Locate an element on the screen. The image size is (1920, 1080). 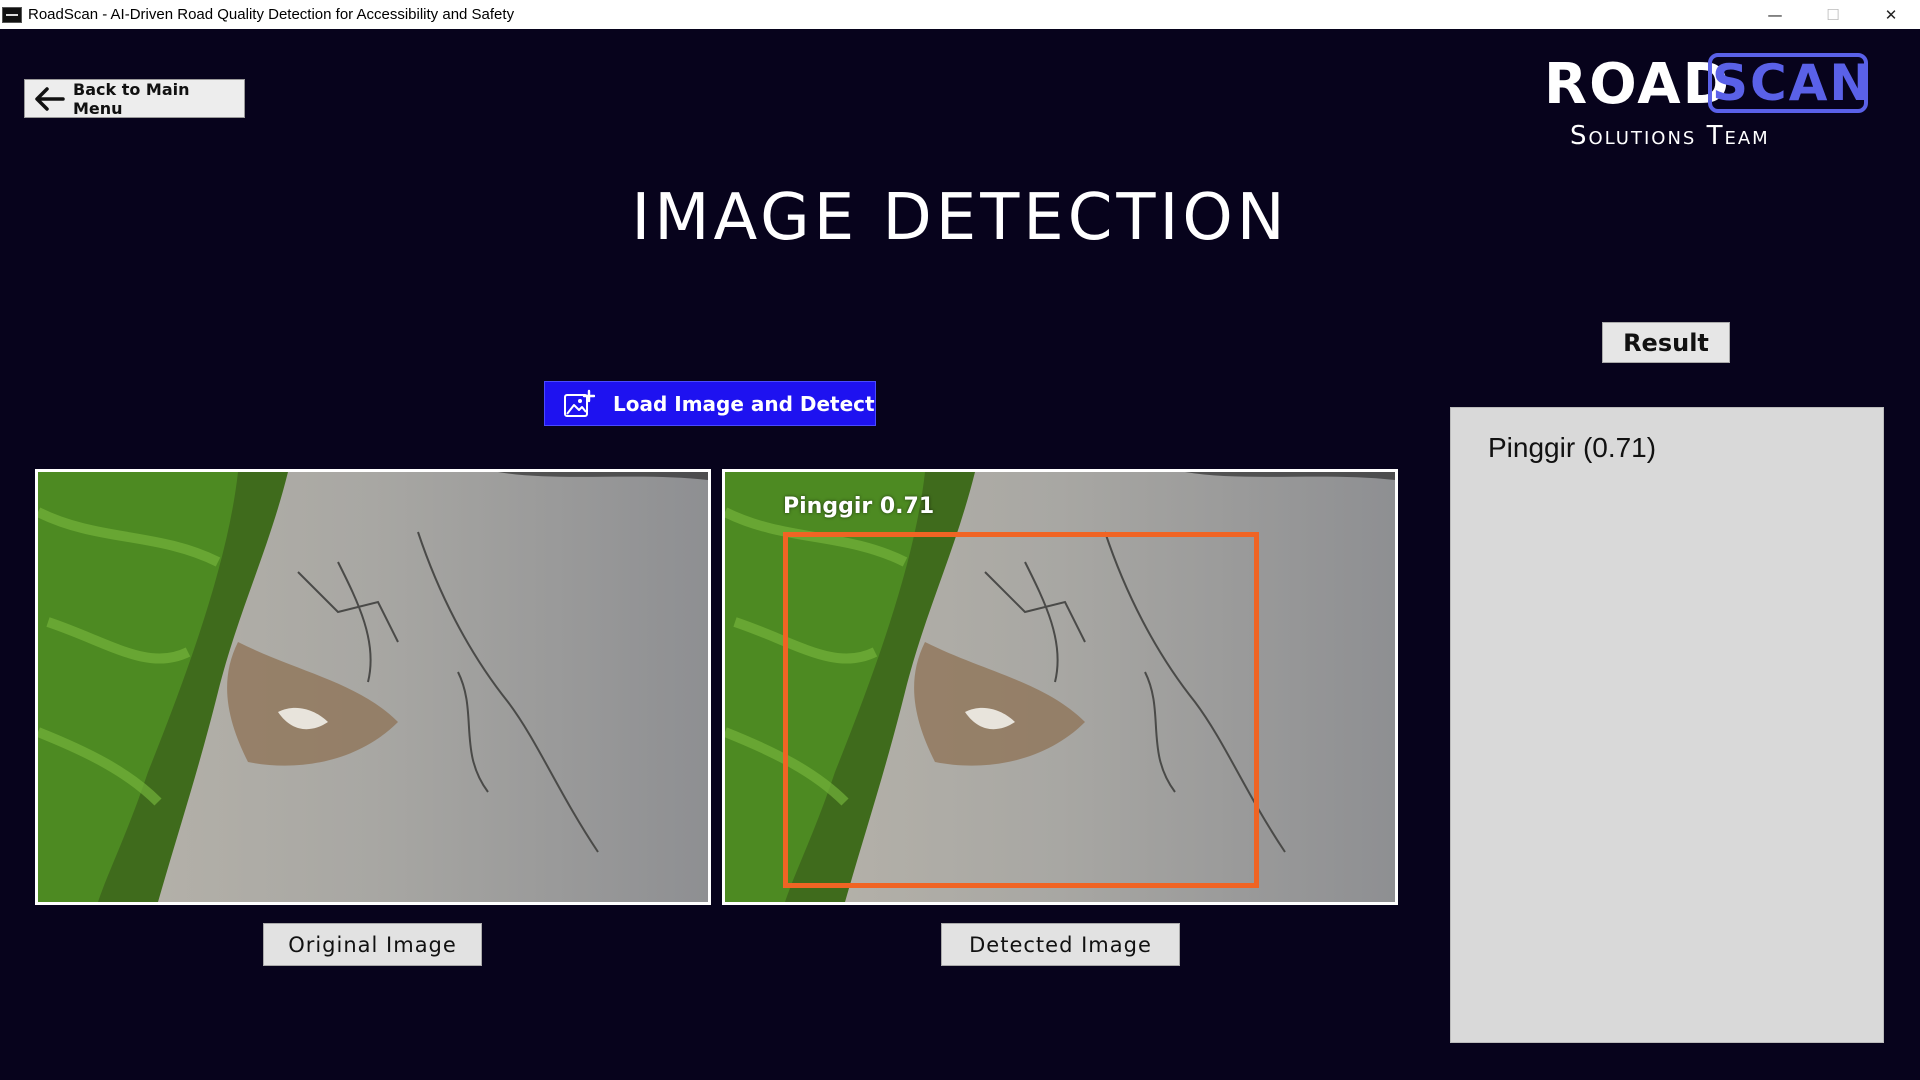
back-button-label: Back to Main Menu is located at coordinates (131, 98).